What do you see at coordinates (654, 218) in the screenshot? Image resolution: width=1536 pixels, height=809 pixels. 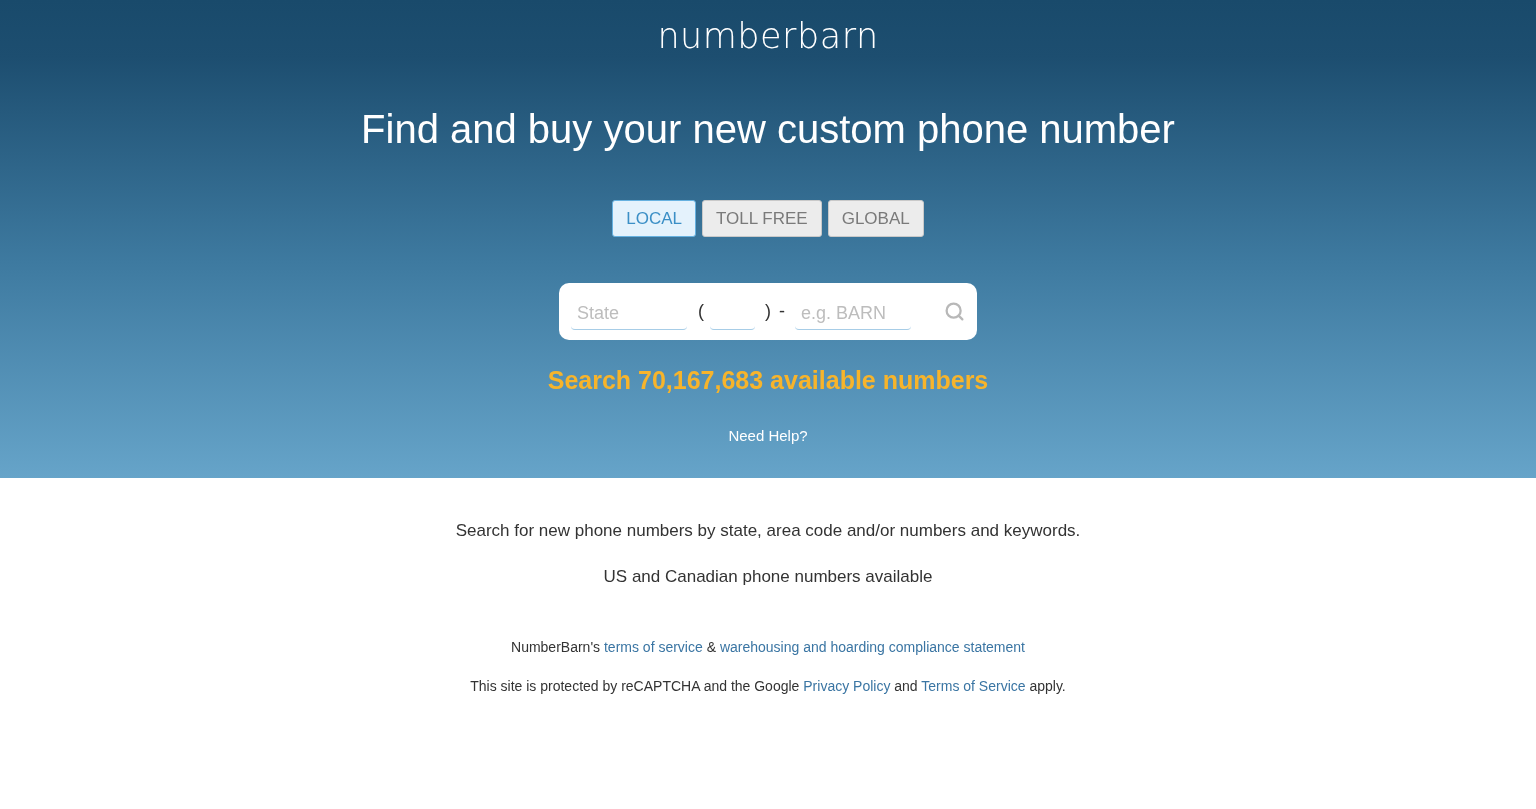 I see `tab: LOCAL` at bounding box center [654, 218].